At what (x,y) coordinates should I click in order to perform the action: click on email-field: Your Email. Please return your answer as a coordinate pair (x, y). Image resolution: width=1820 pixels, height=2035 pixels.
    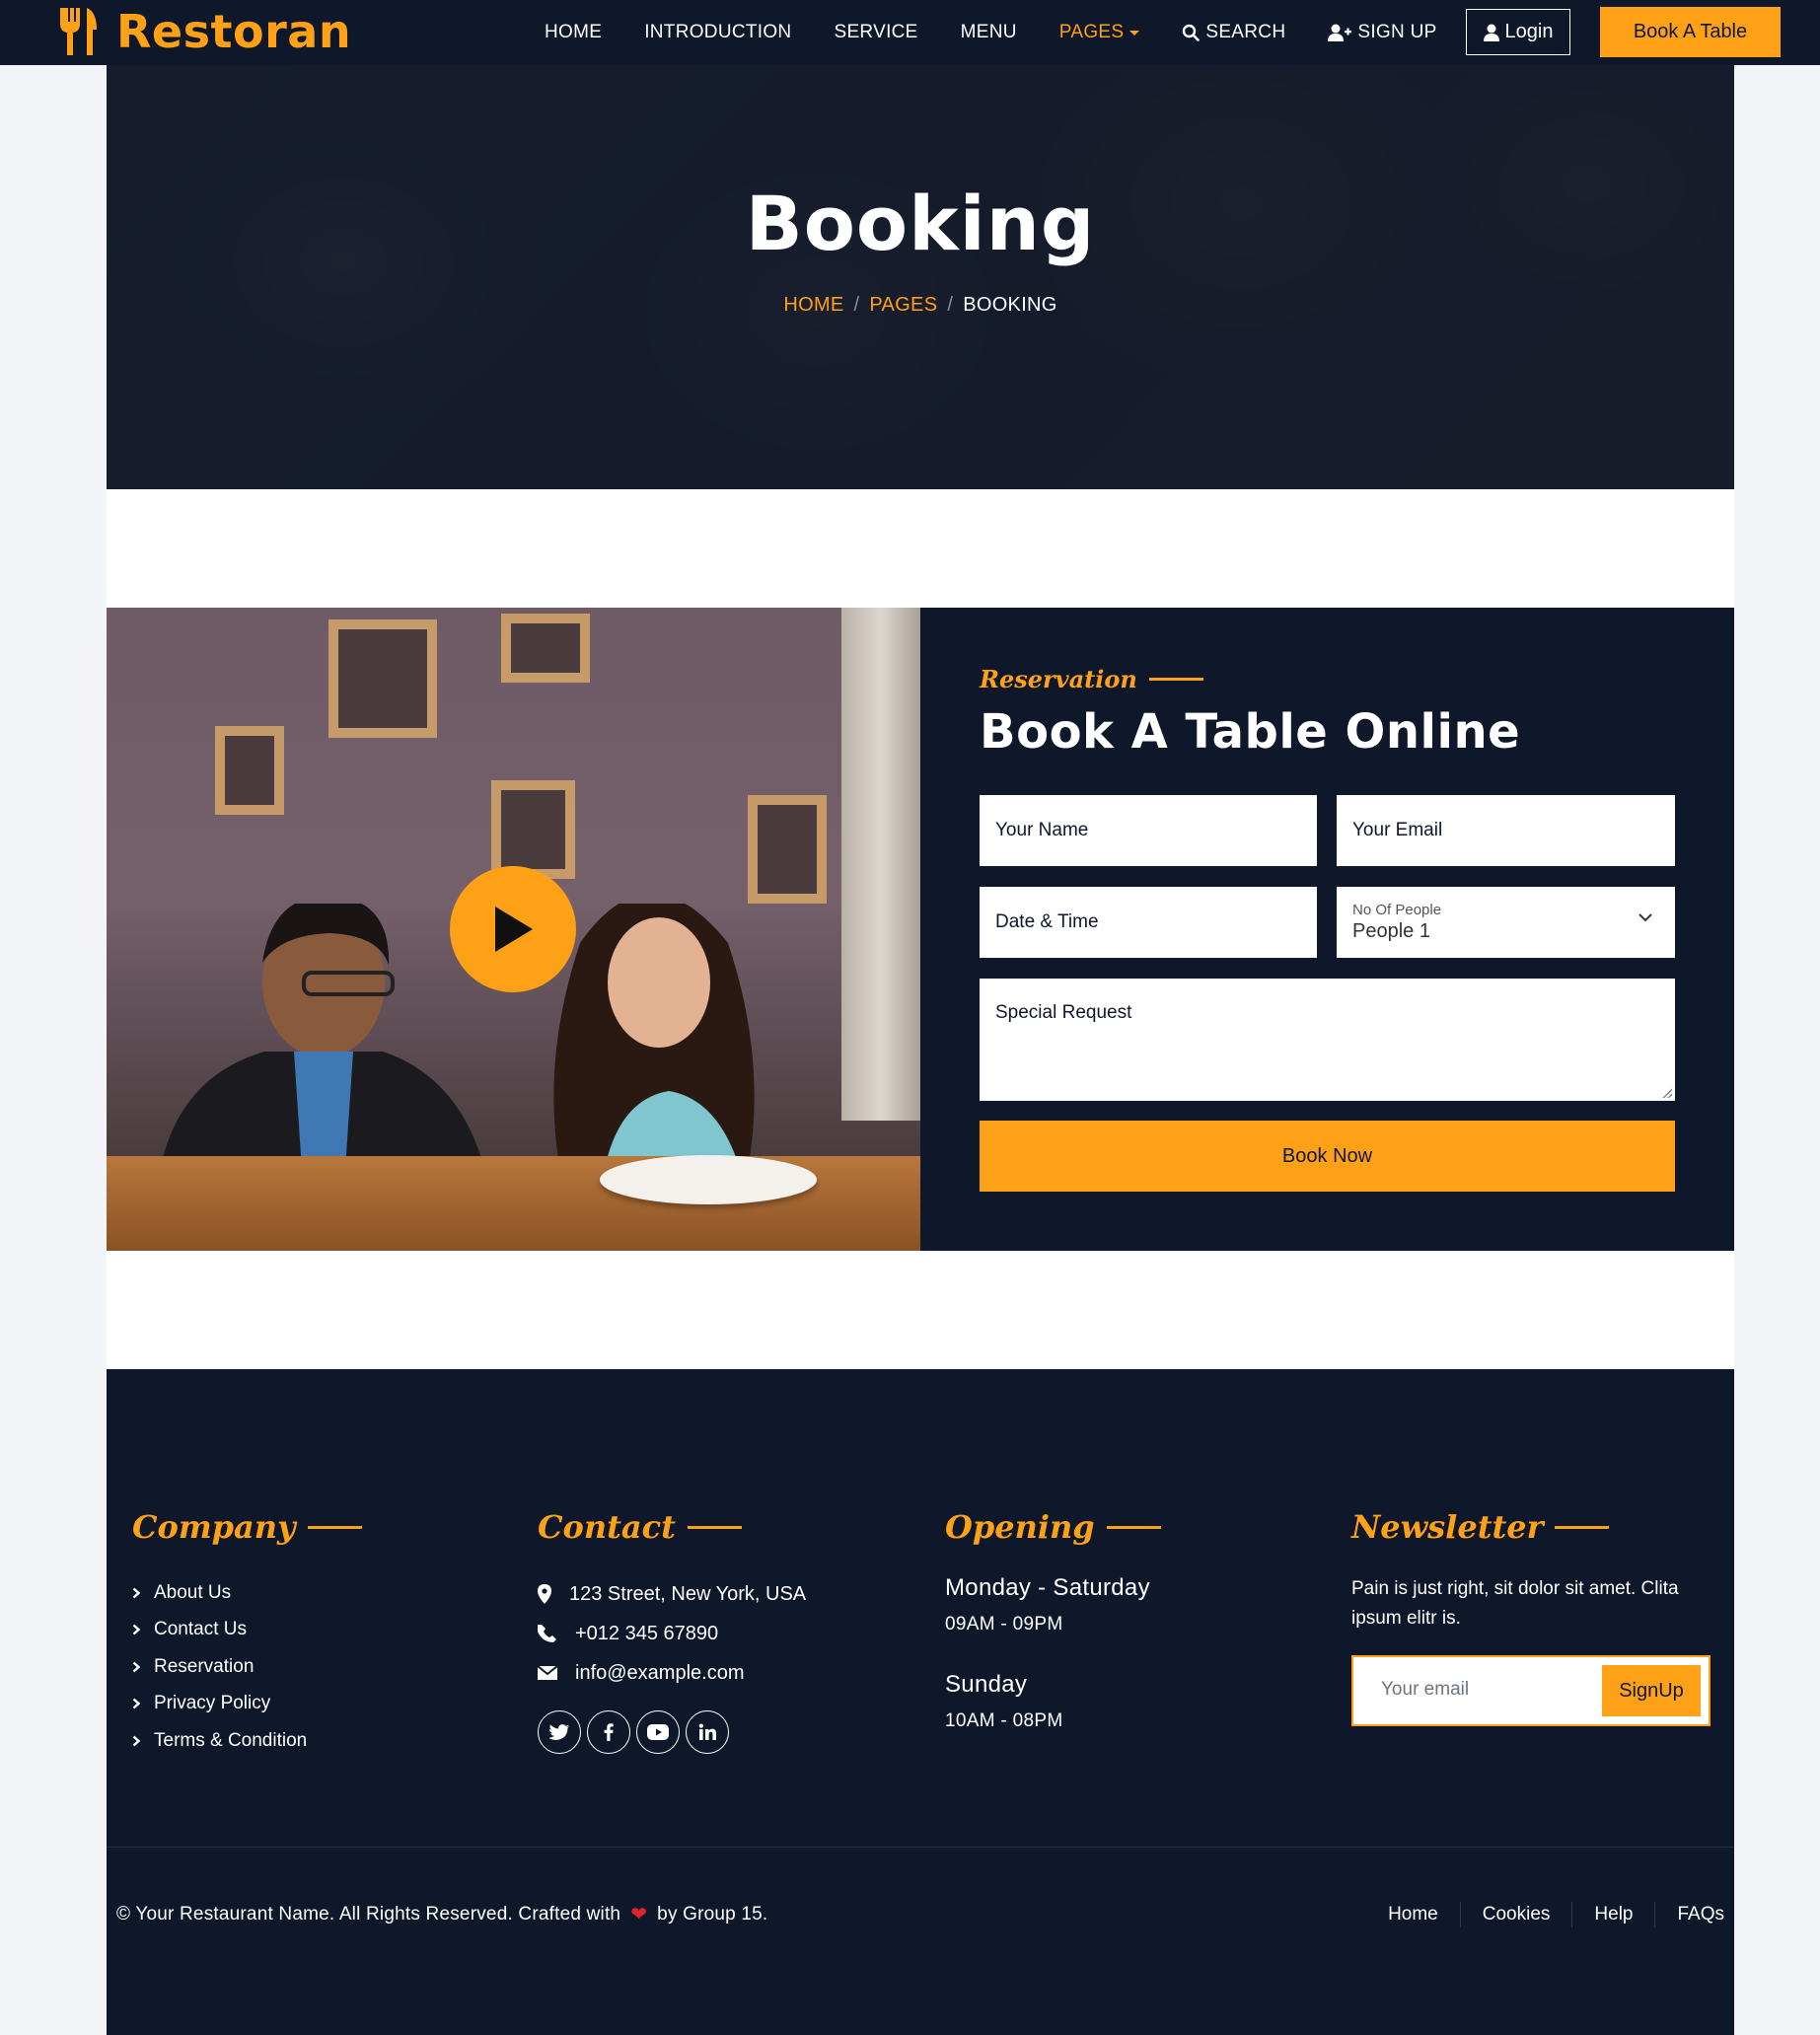
    Looking at the image, I should click on (1506, 831).